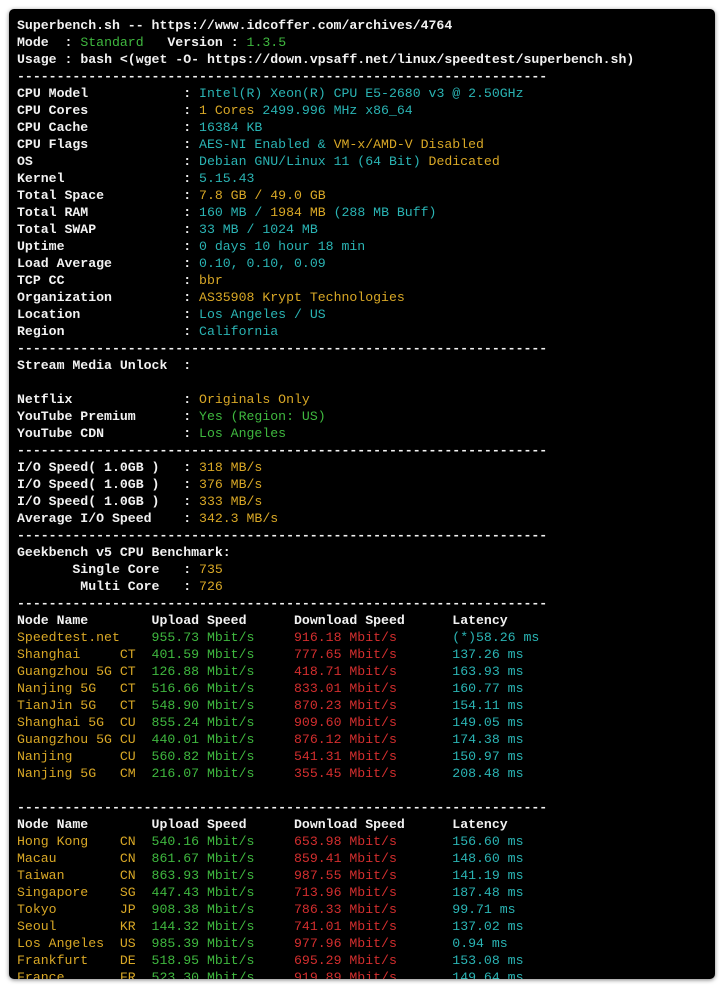 Image resolution: width=724 pixels, height=989 pixels. What do you see at coordinates (333, 110) in the screenshot?
I see `sysinfo-value: 2499.996 MHz x86_64` at bounding box center [333, 110].